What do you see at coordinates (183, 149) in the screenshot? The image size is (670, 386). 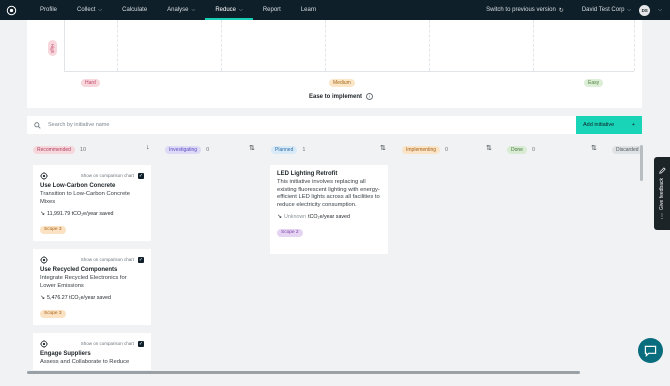 I see `status-badge: Investigating` at bounding box center [183, 149].